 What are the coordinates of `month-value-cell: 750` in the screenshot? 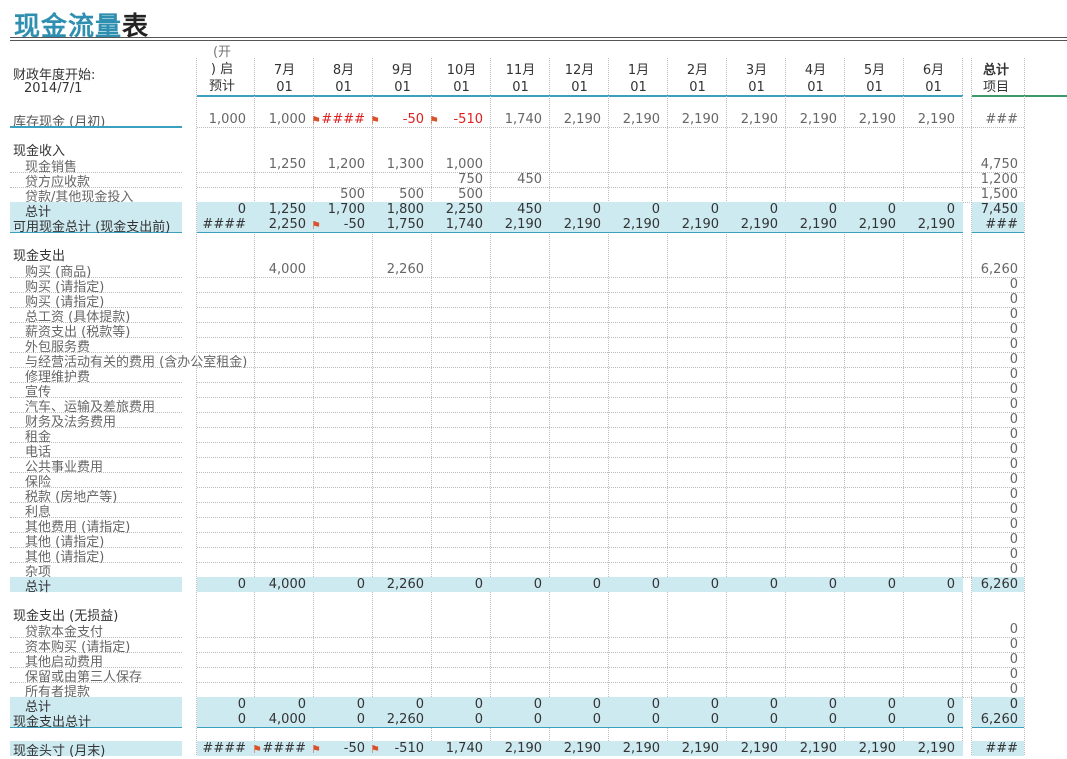 It's located at (454, 179).